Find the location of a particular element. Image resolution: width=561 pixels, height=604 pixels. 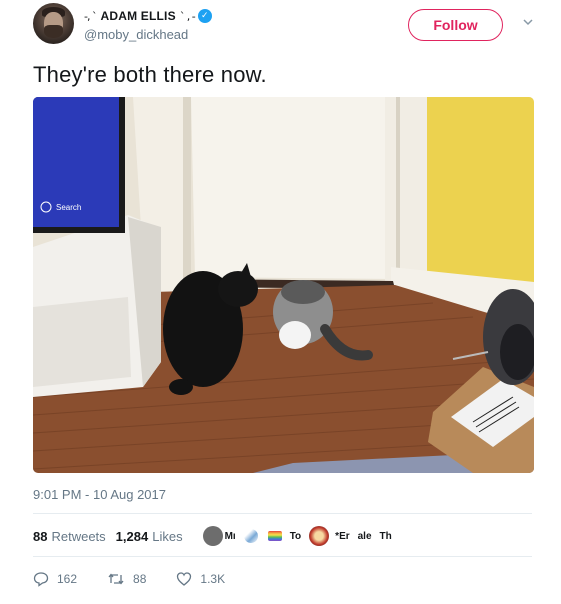

liker-name: Th is located at coordinates (385, 536).